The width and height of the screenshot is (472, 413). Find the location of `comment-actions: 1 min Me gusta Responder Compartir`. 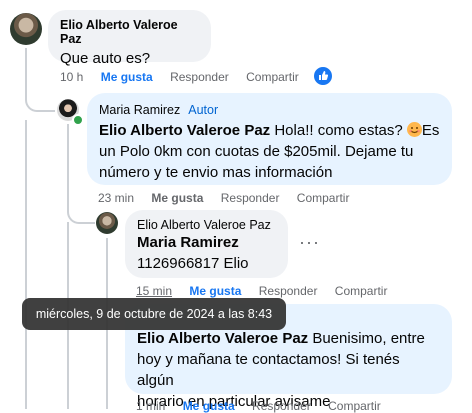

comment-actions: 1 min Me gusta Responder Compartir is located at coordinates (265, 406).